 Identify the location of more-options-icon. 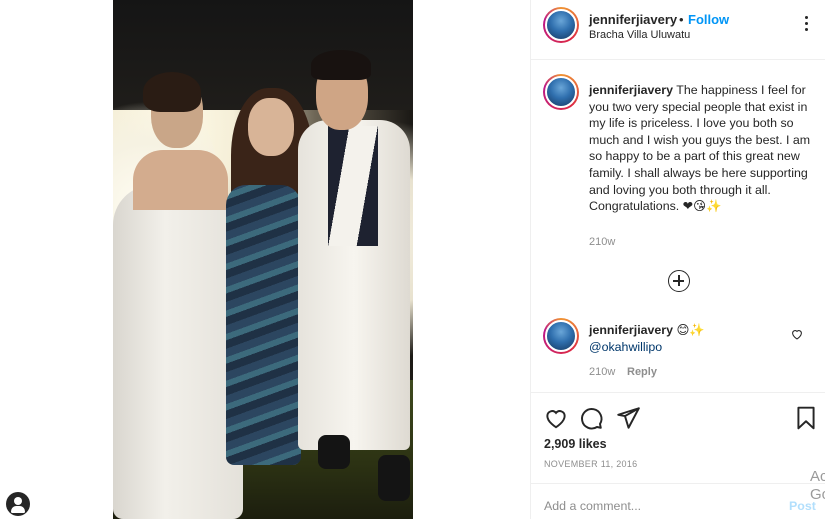
(806, 25).